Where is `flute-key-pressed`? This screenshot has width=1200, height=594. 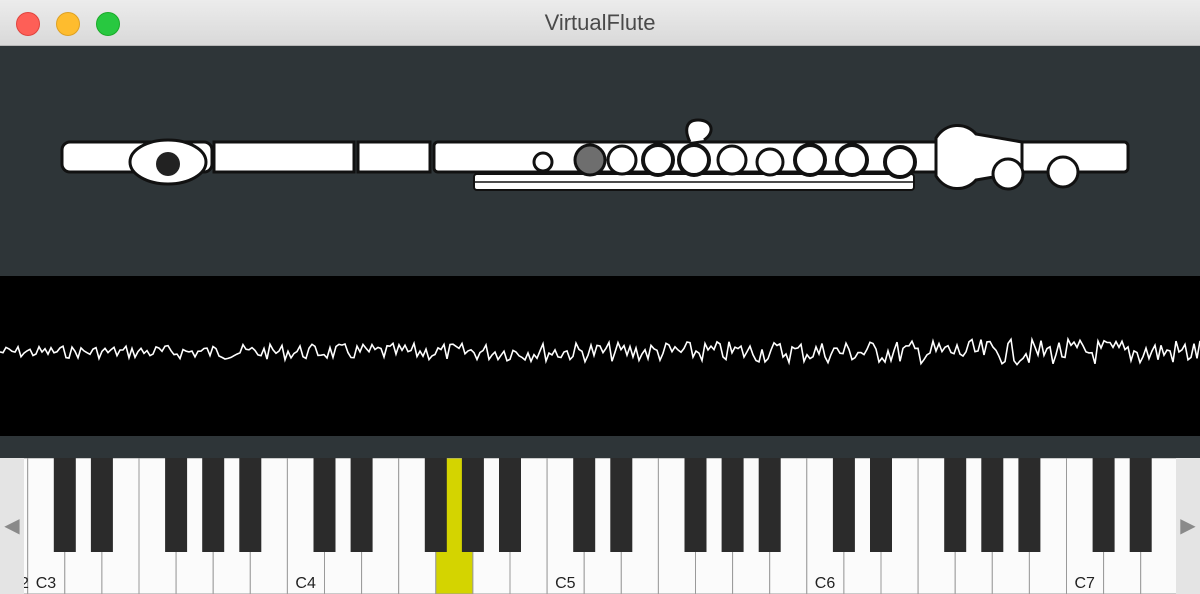 flute-key-pressed is located at coordinates (590, 160).